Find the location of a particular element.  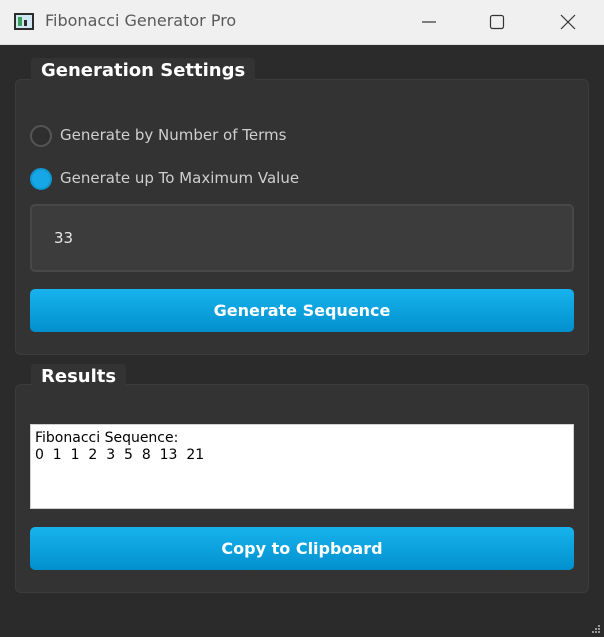

results-title: Results is located at coordinates (79, 377).